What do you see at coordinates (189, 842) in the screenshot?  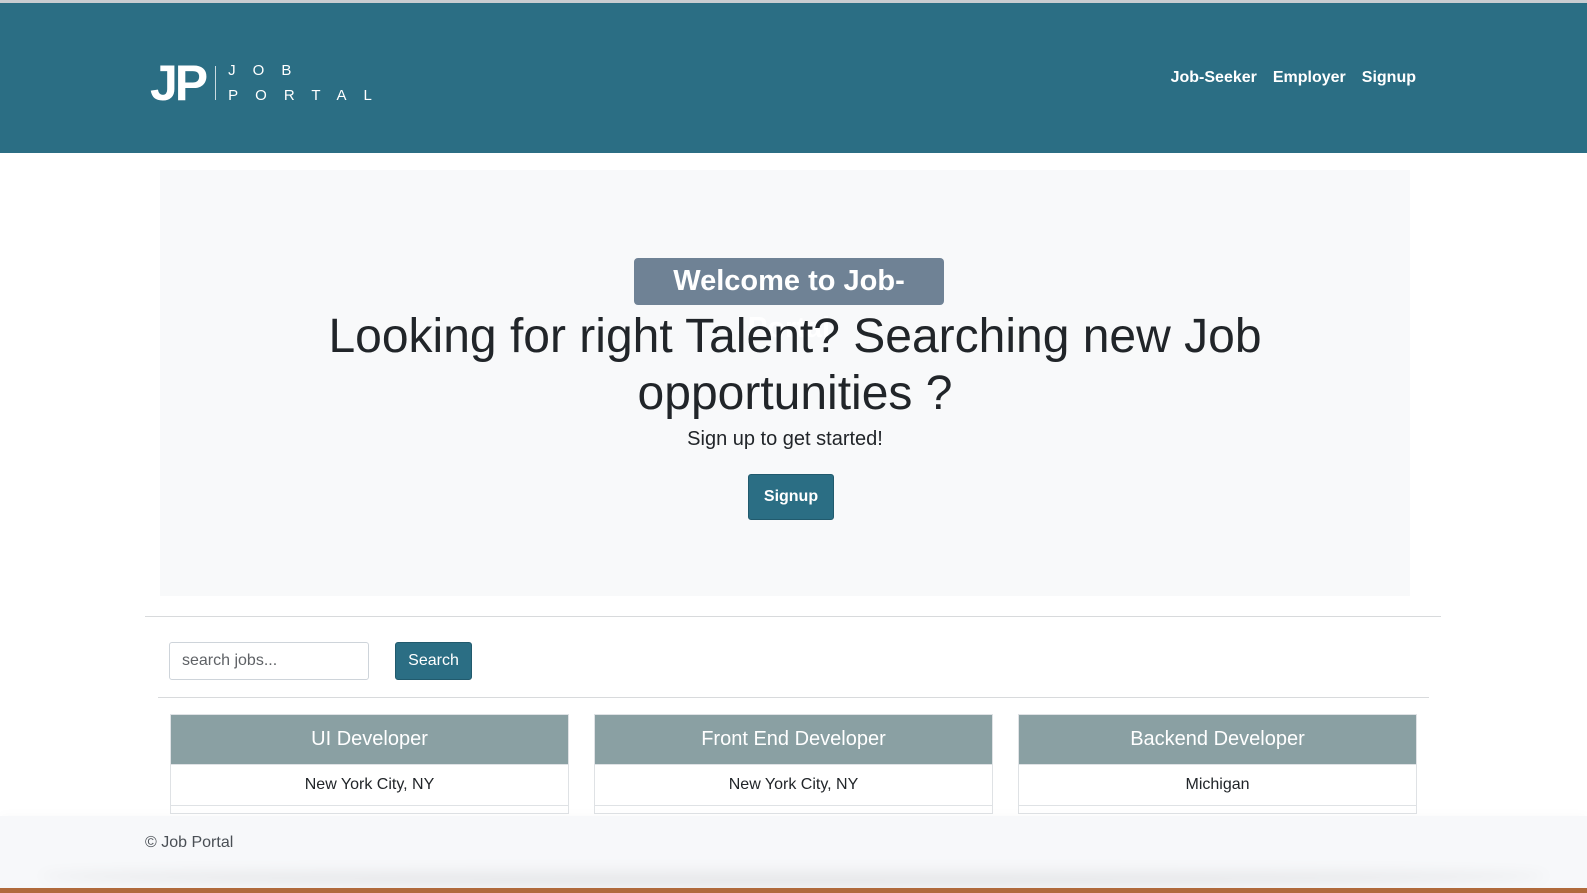 I see `footer-copyright: © Job Portal` at bounding box center [189, 842].